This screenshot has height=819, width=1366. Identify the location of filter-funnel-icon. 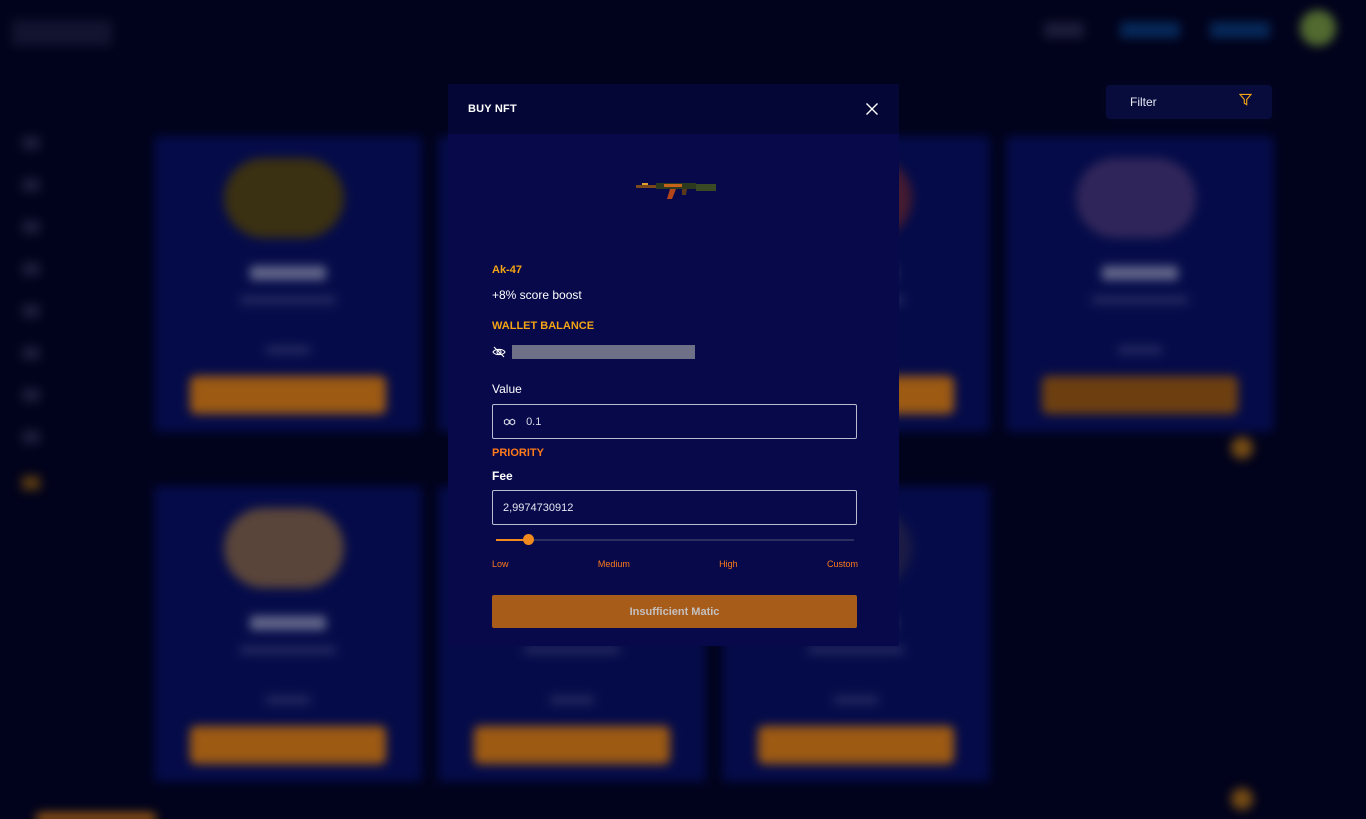
(1245, 102).